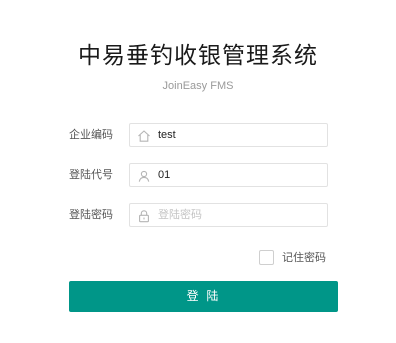 This screenshot has width=396, height=343. I want to click on app-subtitle: JoinEasy FMS, so click(198, 86).